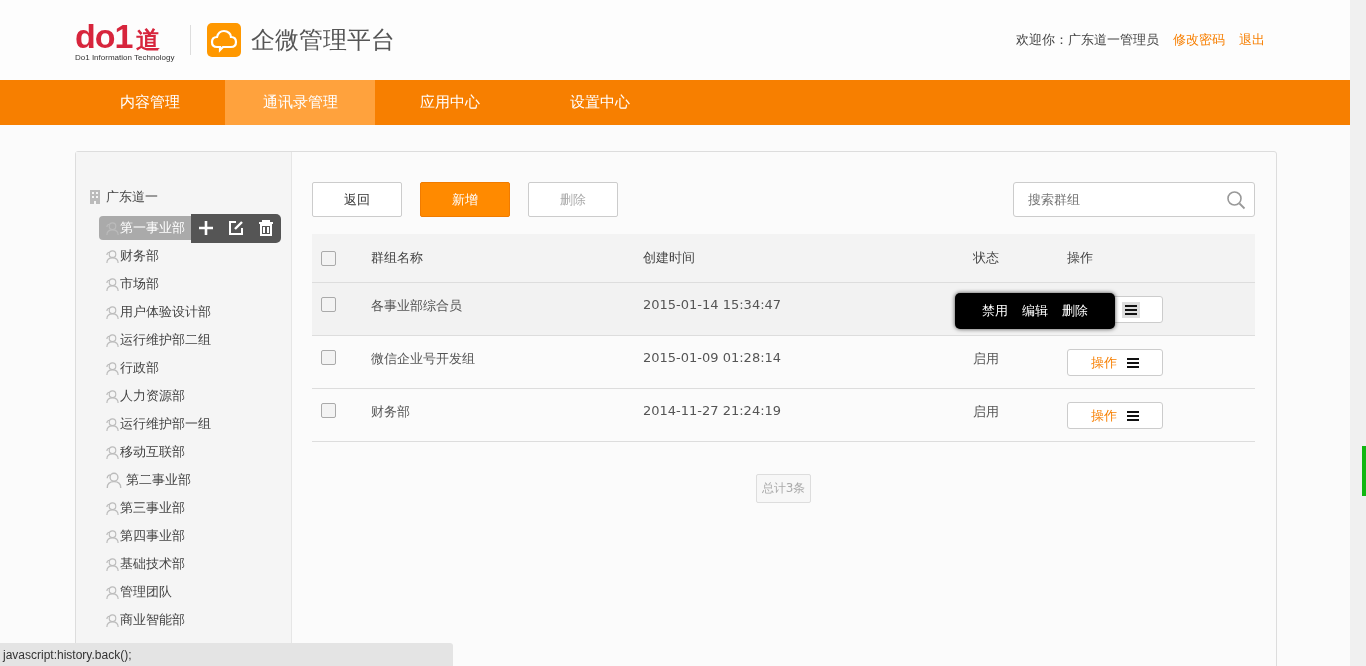 The height and width of the screenshot is (666, 1366). I want to click on tree-item: 人力资源部, so click(145, 396).